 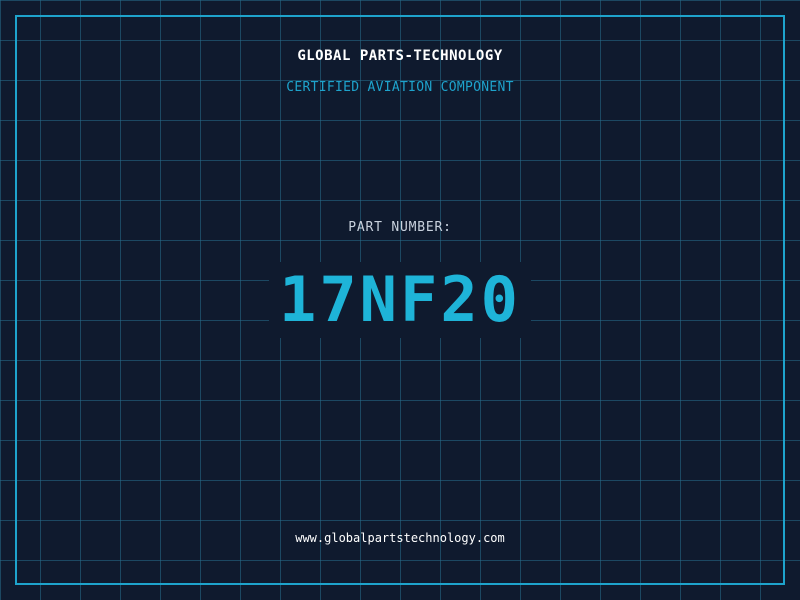 I want to click on part-number-value: 17NF20, so click(x=400, y=300).